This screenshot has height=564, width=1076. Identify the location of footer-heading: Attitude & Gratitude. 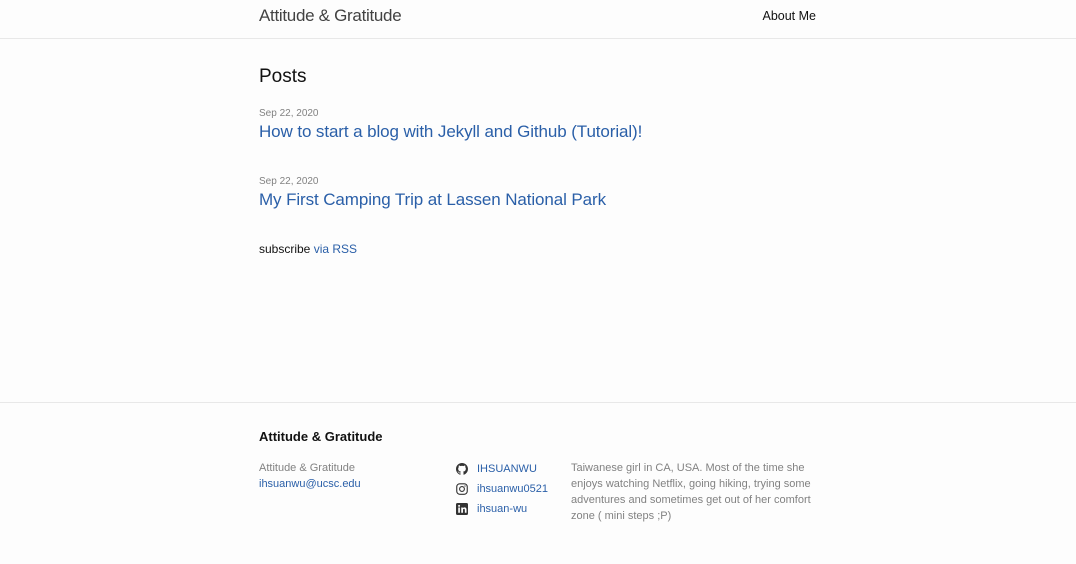
(321, 436).